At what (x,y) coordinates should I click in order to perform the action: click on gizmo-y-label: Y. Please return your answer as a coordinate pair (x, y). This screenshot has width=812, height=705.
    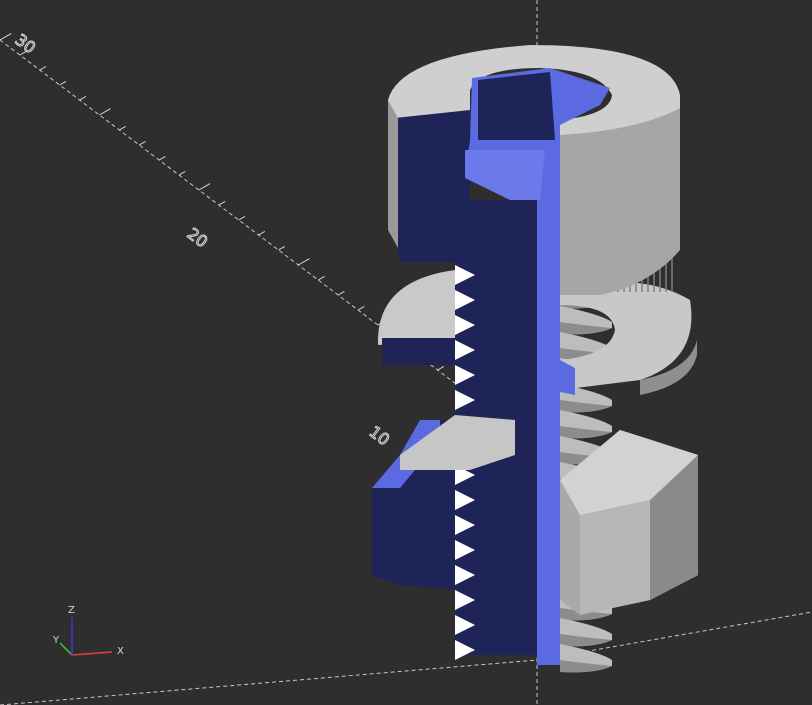
    Looking at the image, I should click on (56, 640).